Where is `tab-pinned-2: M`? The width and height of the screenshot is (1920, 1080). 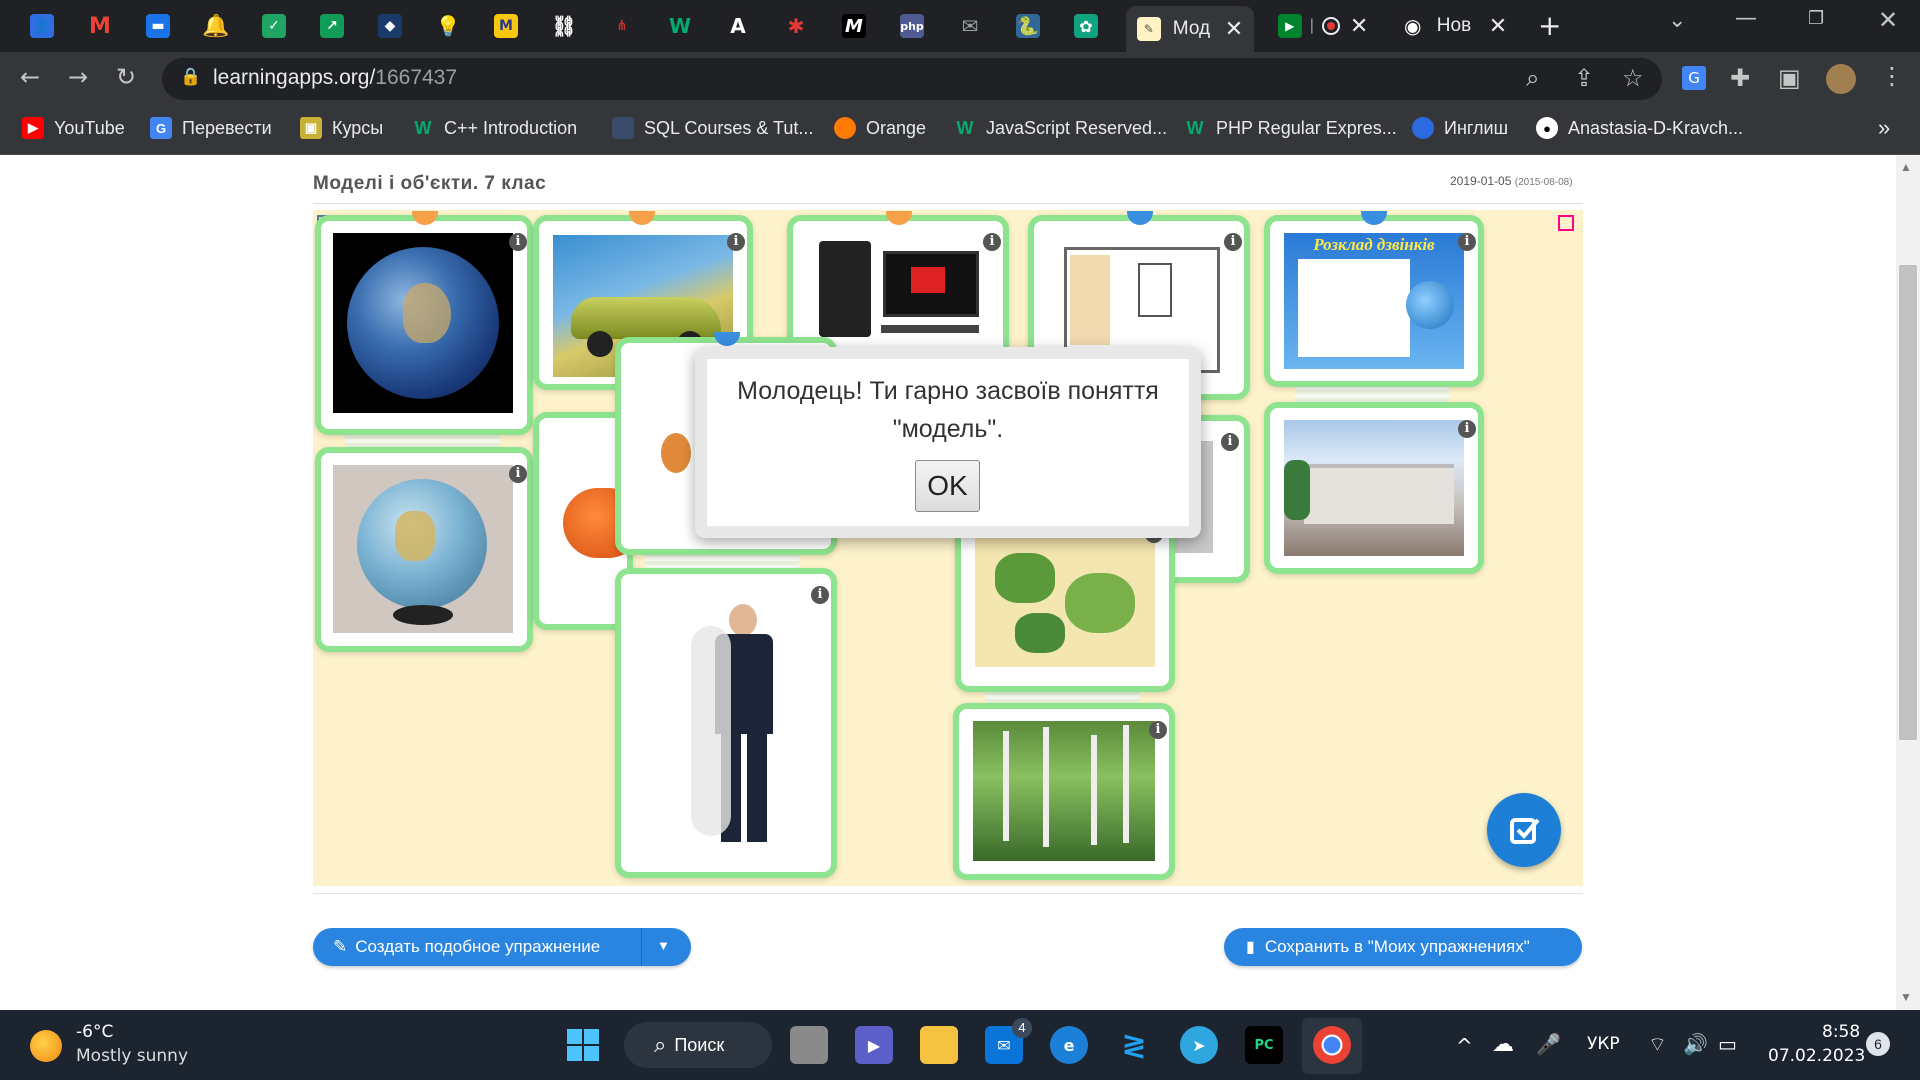 tab-pinned-2: M is located at coordinates (100, 26).